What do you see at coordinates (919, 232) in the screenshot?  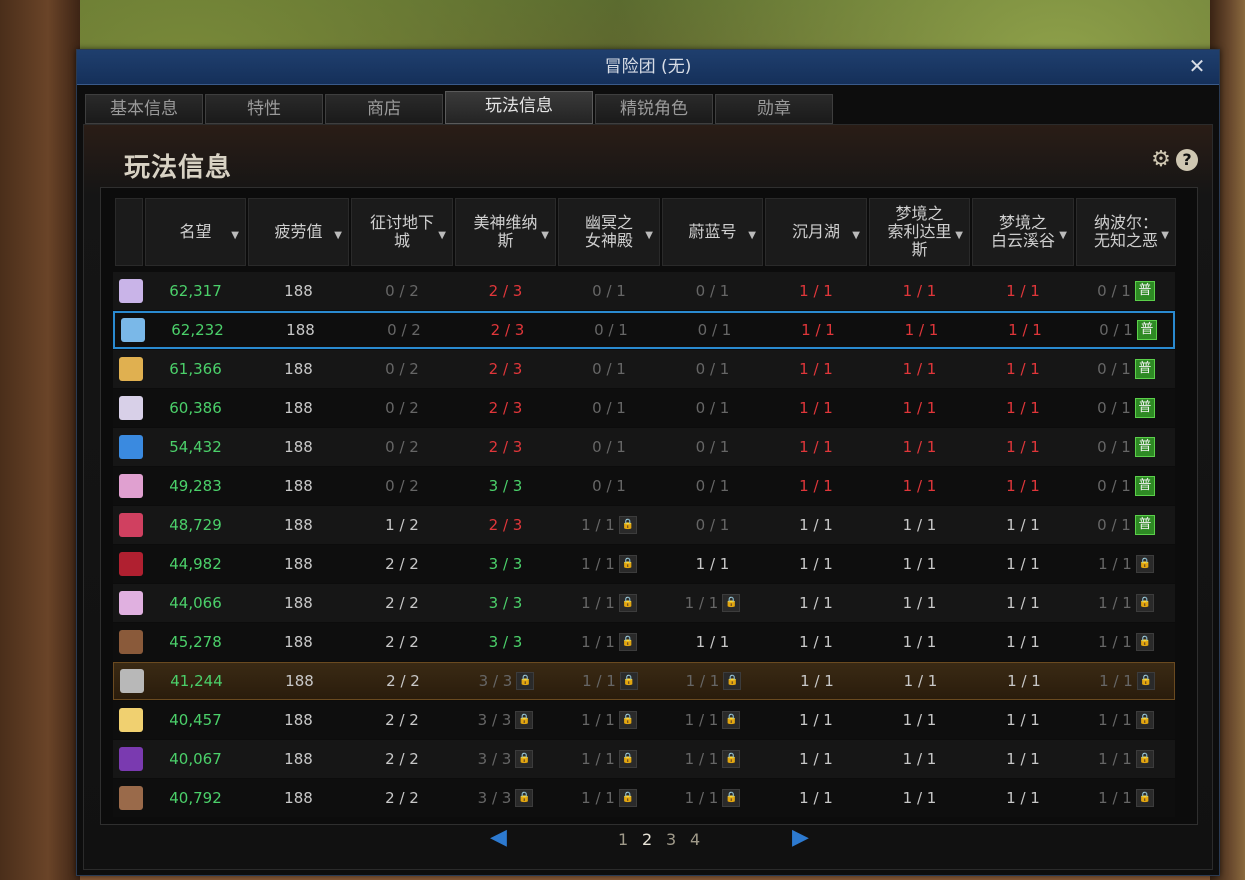 I see `header-8: 梦境之 索利达里 斯 ▼` at bounding box center [919, 232].